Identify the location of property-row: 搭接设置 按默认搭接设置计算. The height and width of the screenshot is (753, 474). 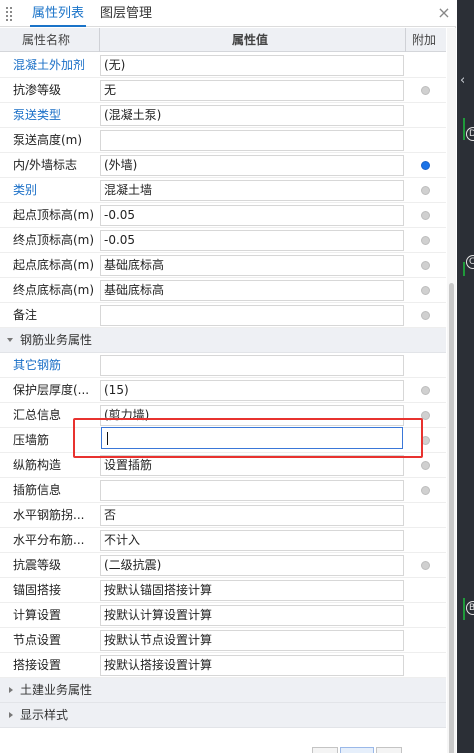
(223, 665).